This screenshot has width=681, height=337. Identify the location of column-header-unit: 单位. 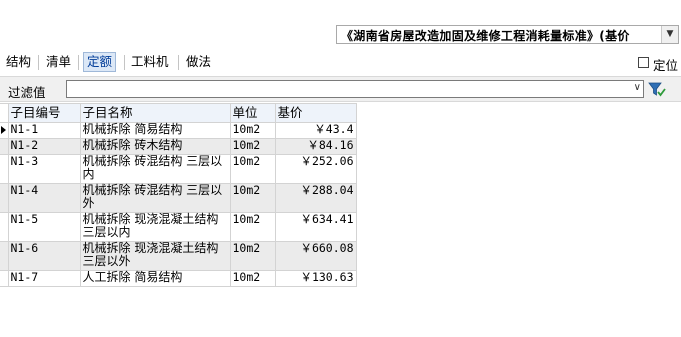
(252, 113).